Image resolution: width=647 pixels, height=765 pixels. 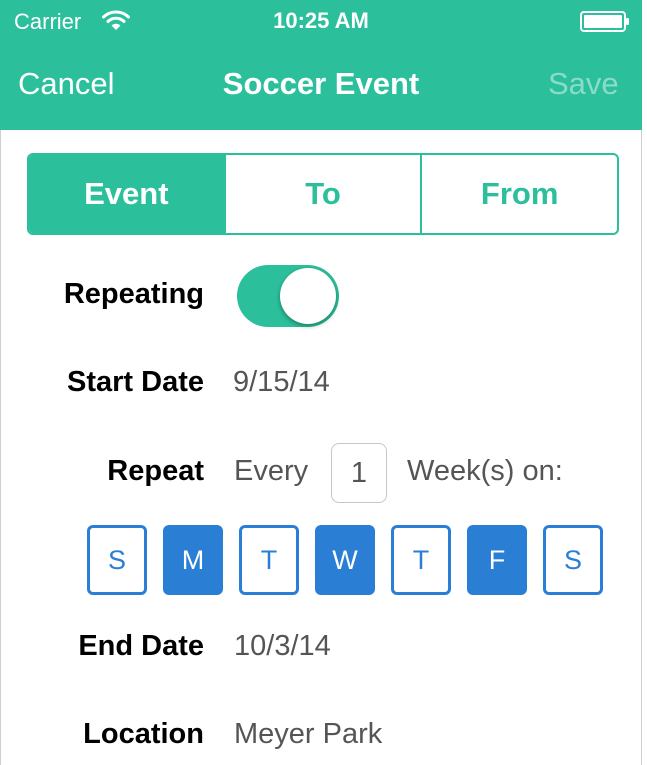 I want to click on save-button: Save, so click(x=583, y=84).